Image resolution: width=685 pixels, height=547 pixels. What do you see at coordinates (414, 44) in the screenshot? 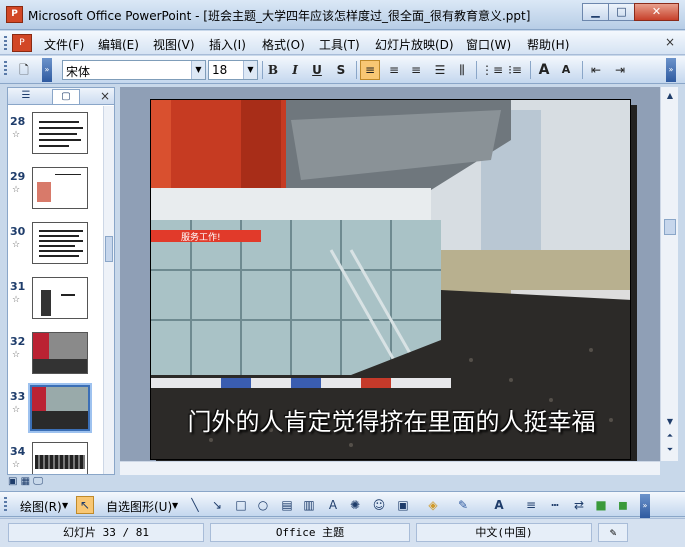
I see `menu-slideshow: 幻灯片放映(D)` at bounding box center [414, 44].